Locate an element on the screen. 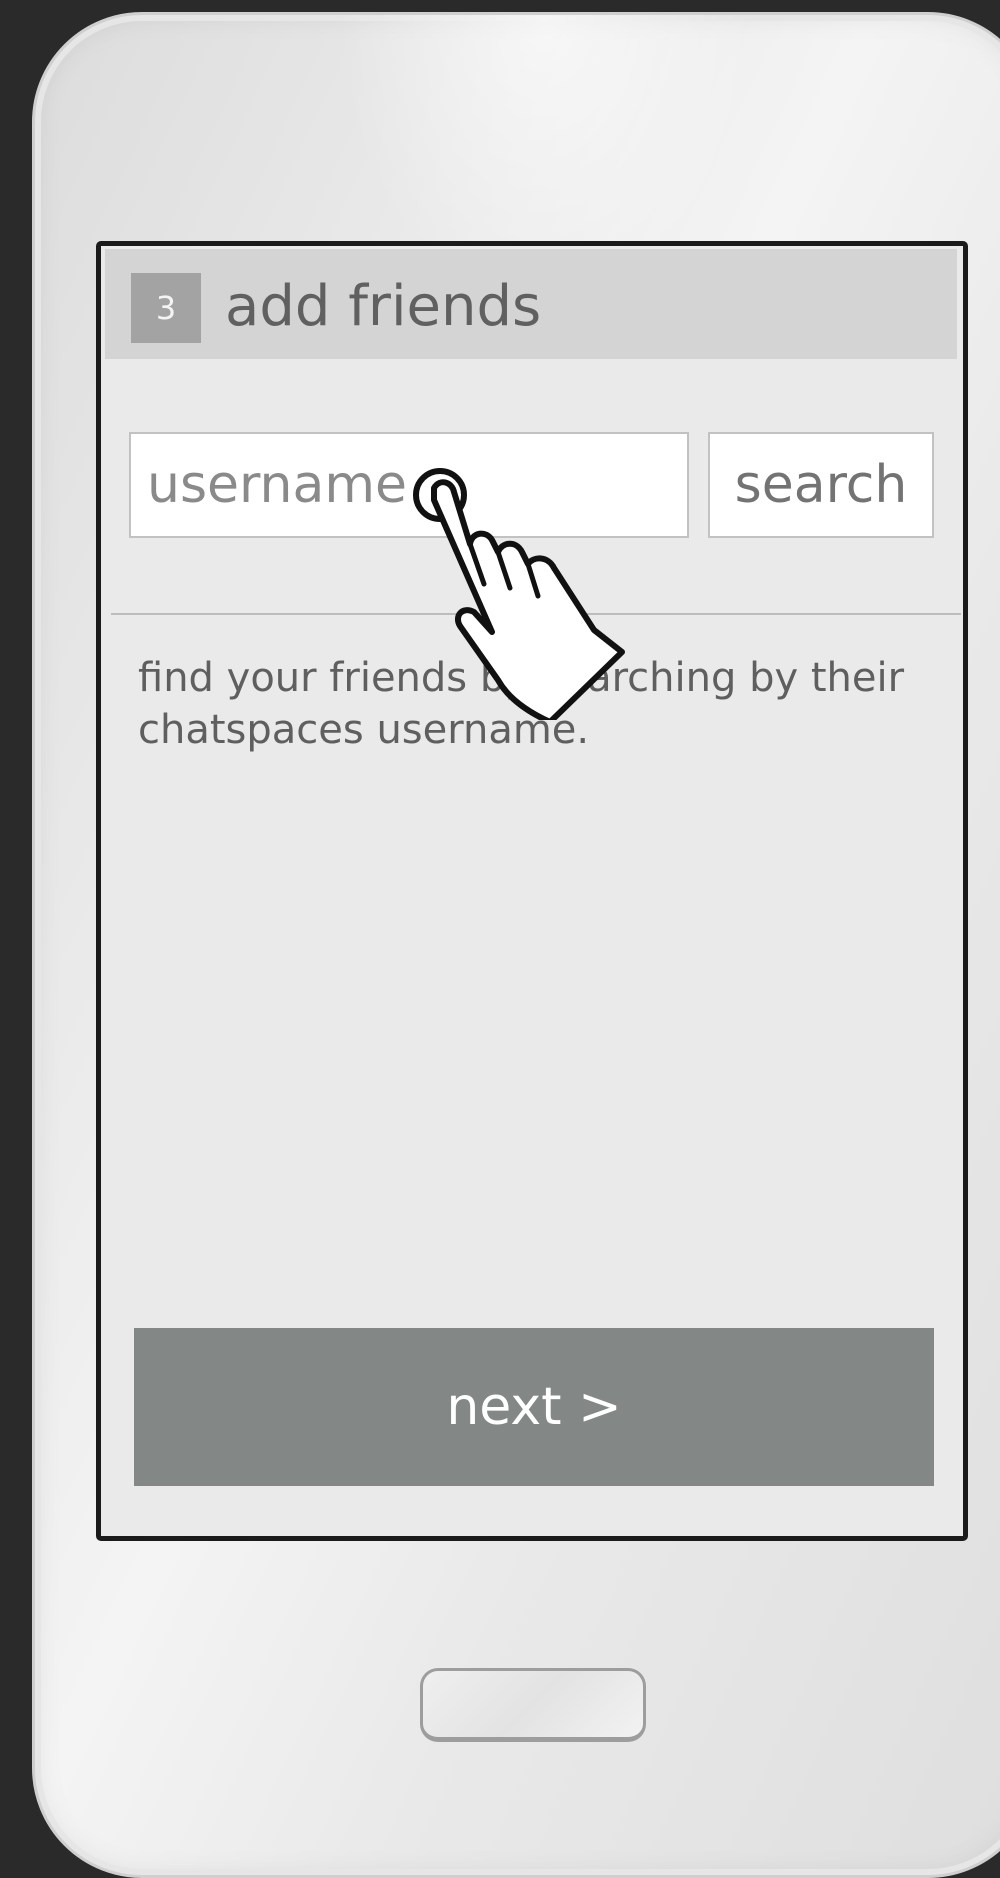  search-button: search is located at coordinates (821, 485).